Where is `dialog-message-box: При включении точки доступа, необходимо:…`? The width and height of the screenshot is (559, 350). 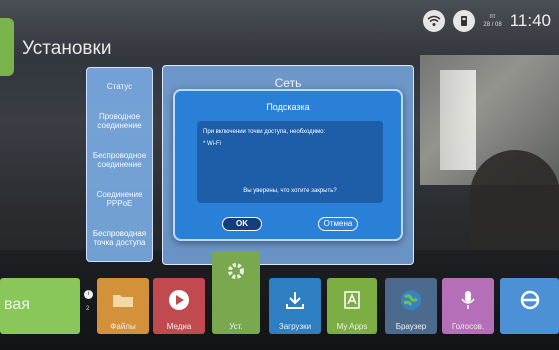
dialog-message-box: При включении точки доступа, необходимо:… is located at coordinates (290, 162).